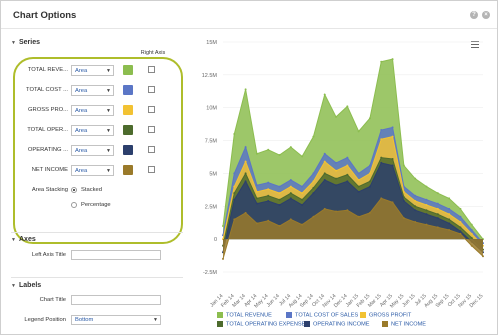 The width and height of the screenshot is (498, 335). Describe the element at coordinates (23, 239) in the screenshot. I see `axes-section-header: ▼ Axes` at that location.